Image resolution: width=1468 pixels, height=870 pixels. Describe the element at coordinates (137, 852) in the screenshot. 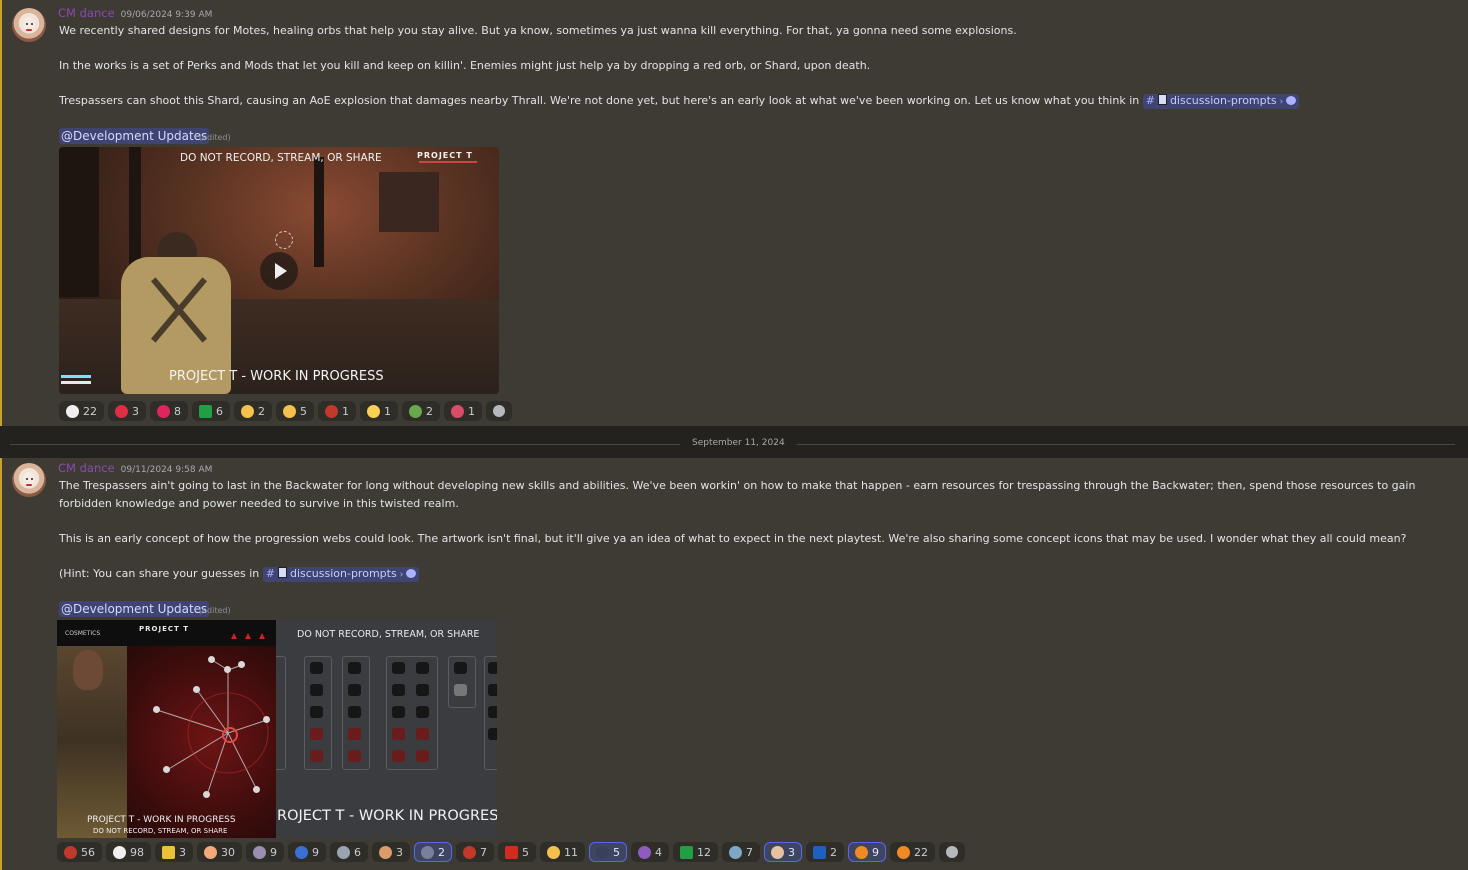

I see `reaction-count: 98` at that location.